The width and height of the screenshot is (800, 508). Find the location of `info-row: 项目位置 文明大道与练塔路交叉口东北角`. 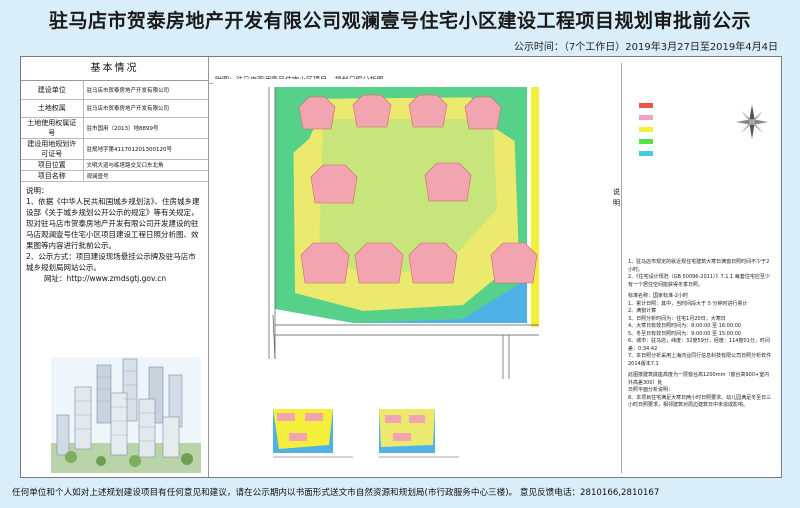

info-row: 项目位置 文明大道与练塔路交叉口东北角 is located at coordinates (114, 165).